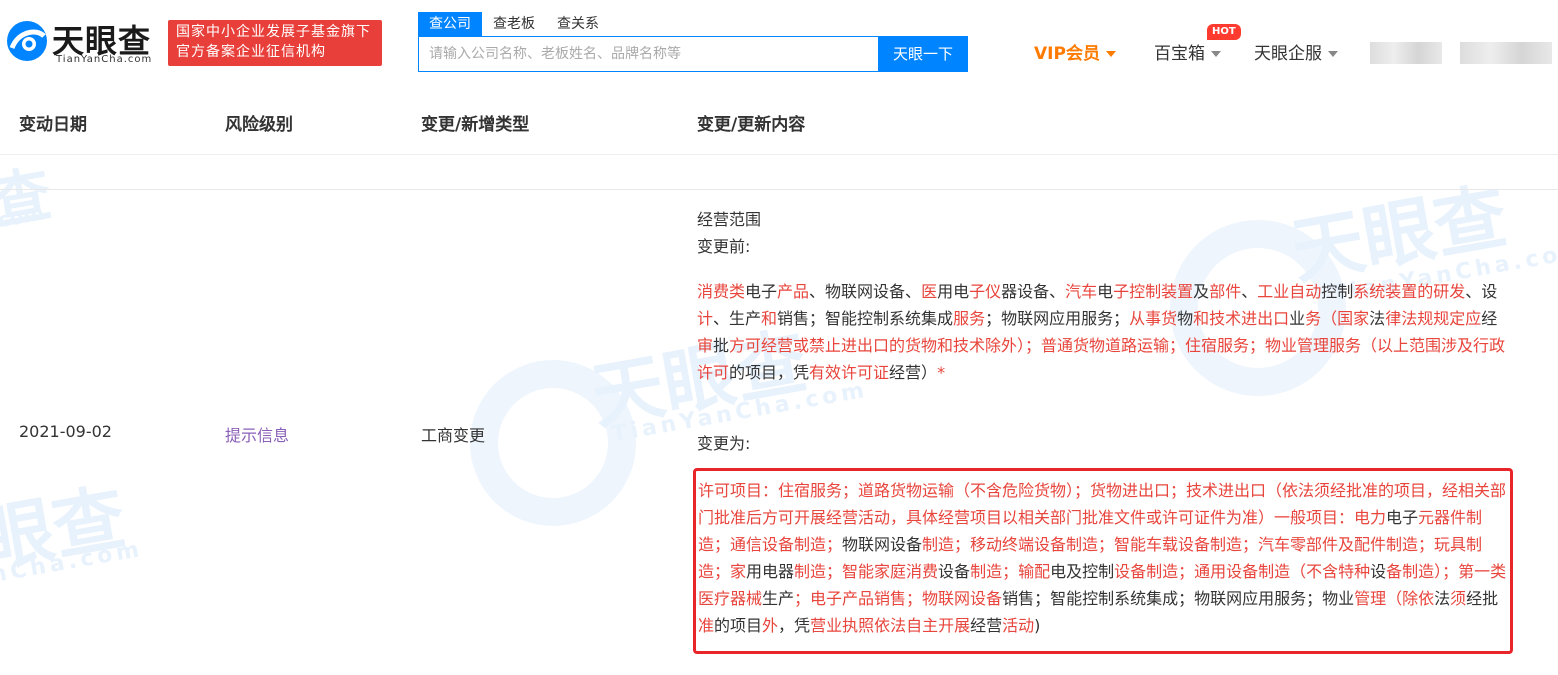 Image resolution: width=1558 pixels, height=675 pixels. I want to click on table-header: 变动日期 风险级别 变更/新增类型 变更/更新内容, so click(779, 122).